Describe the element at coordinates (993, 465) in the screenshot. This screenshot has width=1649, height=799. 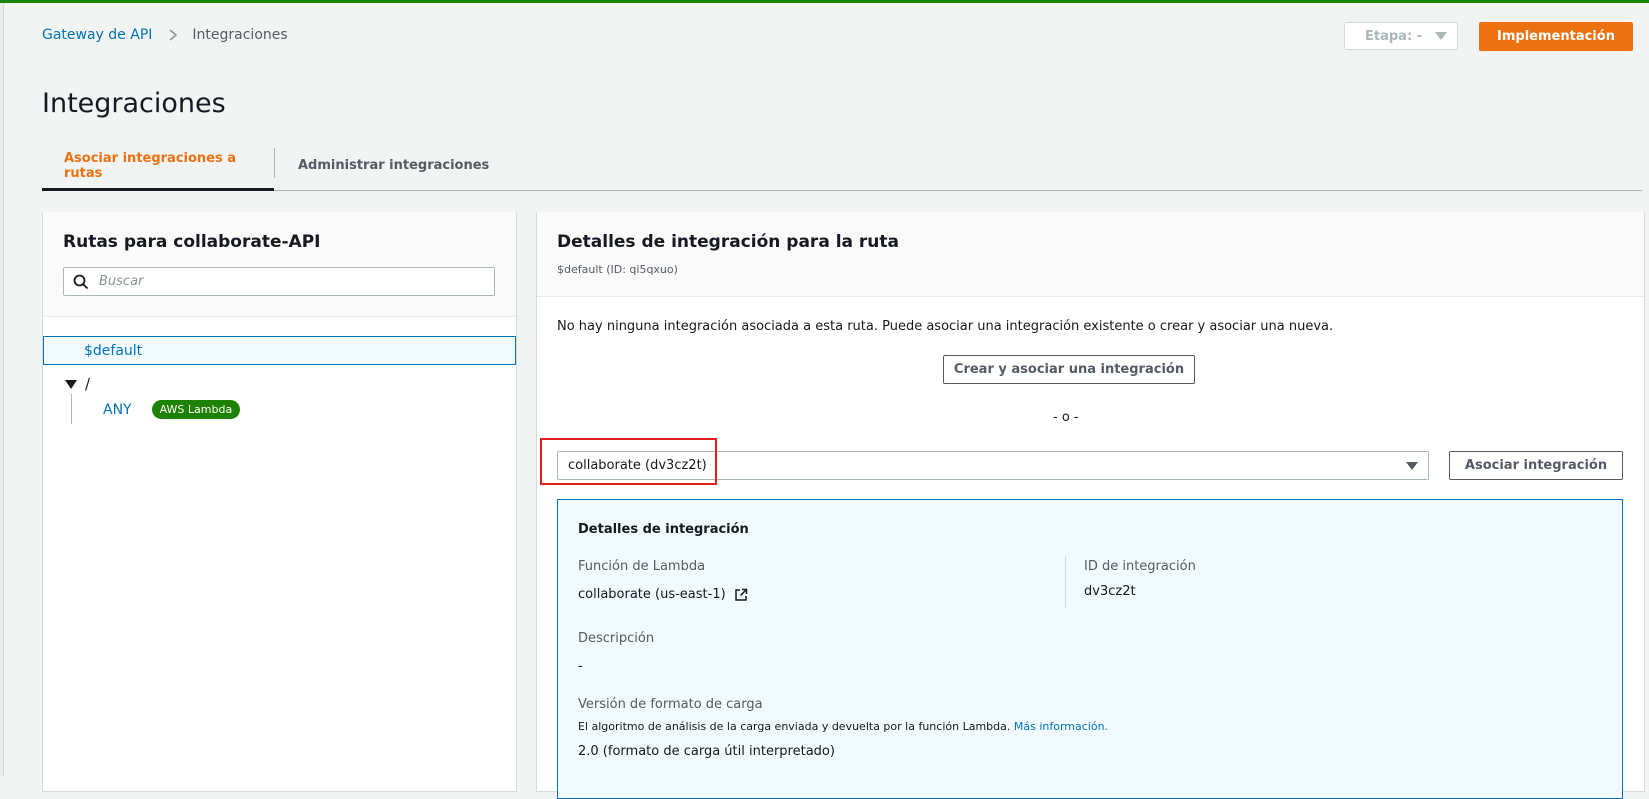
I see `integration-select: collaborate (dv3cz2t)` at that location.